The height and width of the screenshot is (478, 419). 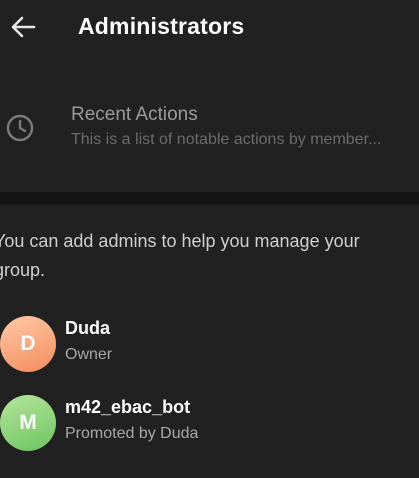 I want to click on admin-role: Promoted by Duda, so click(x=132, y=433).